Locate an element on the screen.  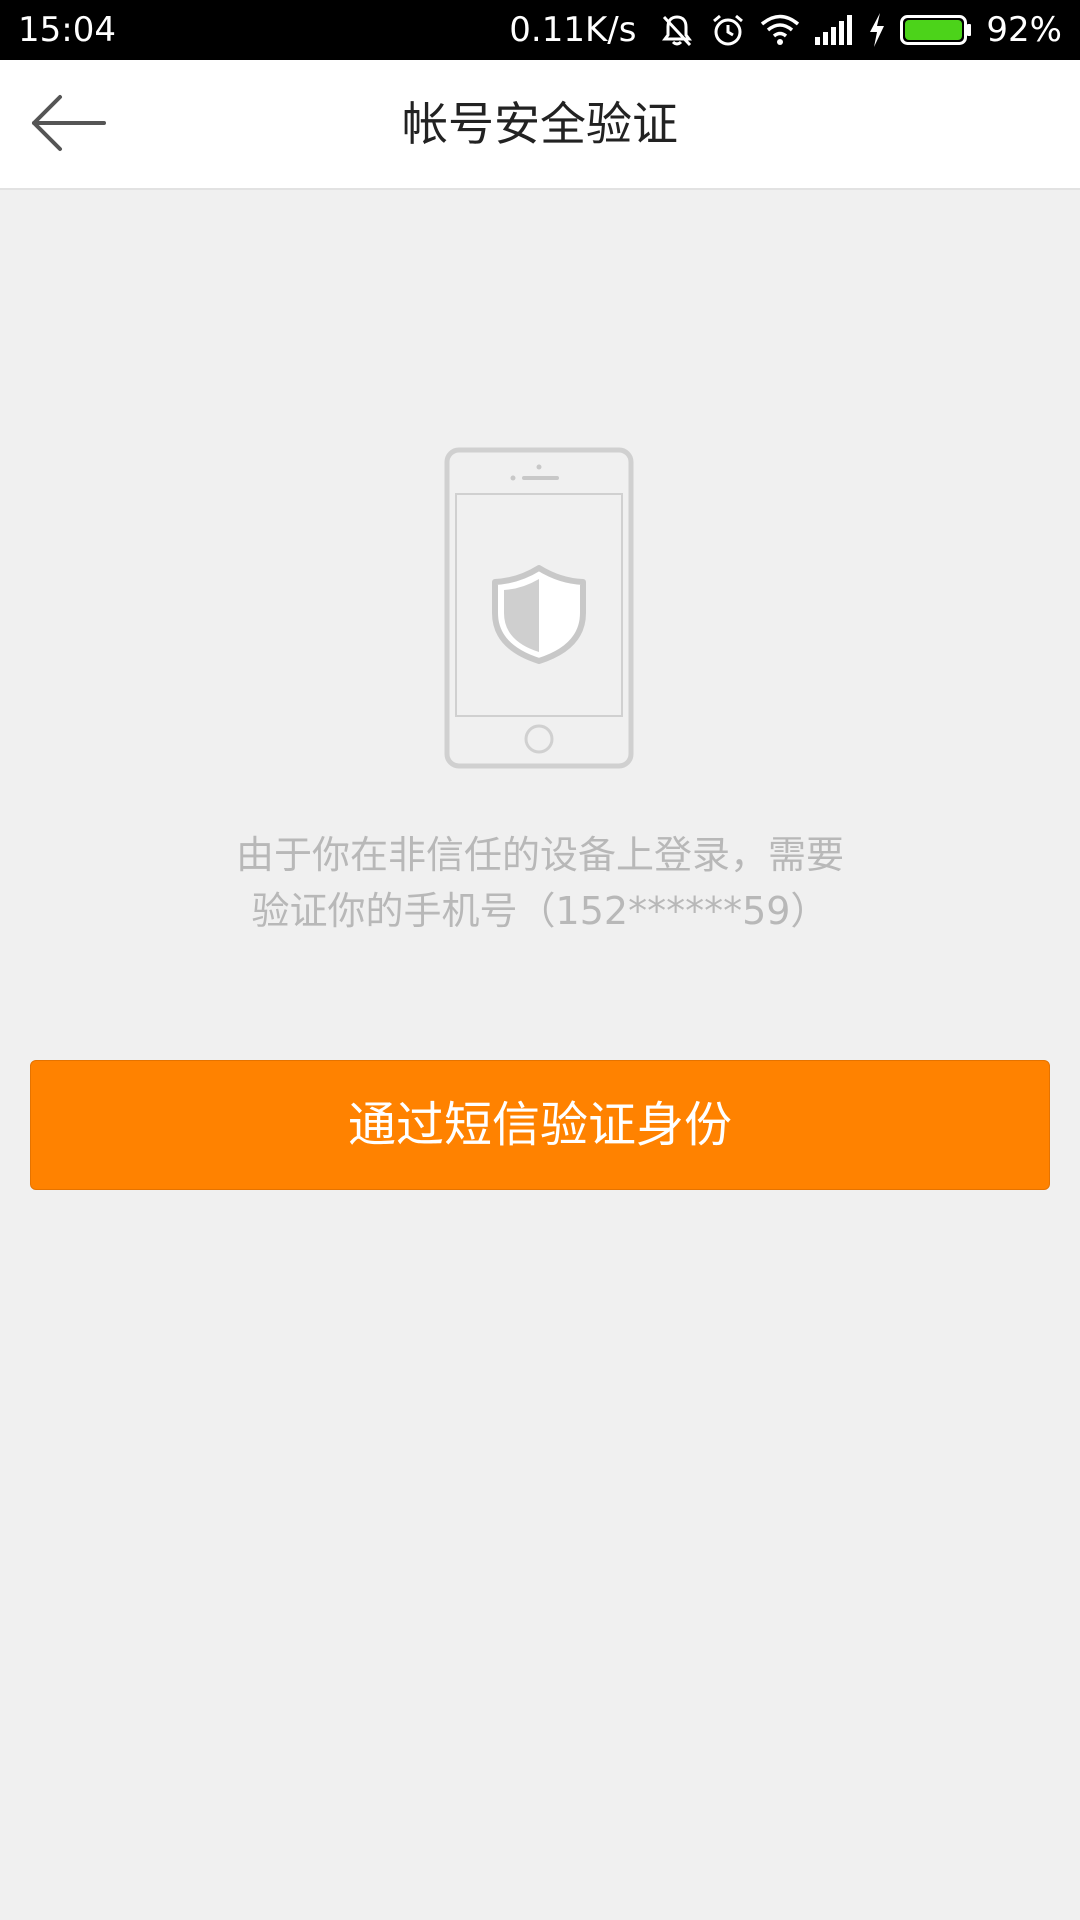
wifi-icon is located at coordinates (780, 30).